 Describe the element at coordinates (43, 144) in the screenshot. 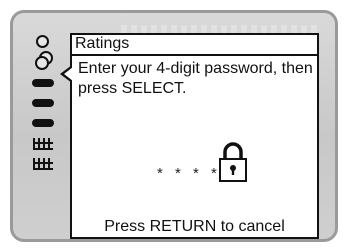

I see `parental-tree-1-icon` at that location.